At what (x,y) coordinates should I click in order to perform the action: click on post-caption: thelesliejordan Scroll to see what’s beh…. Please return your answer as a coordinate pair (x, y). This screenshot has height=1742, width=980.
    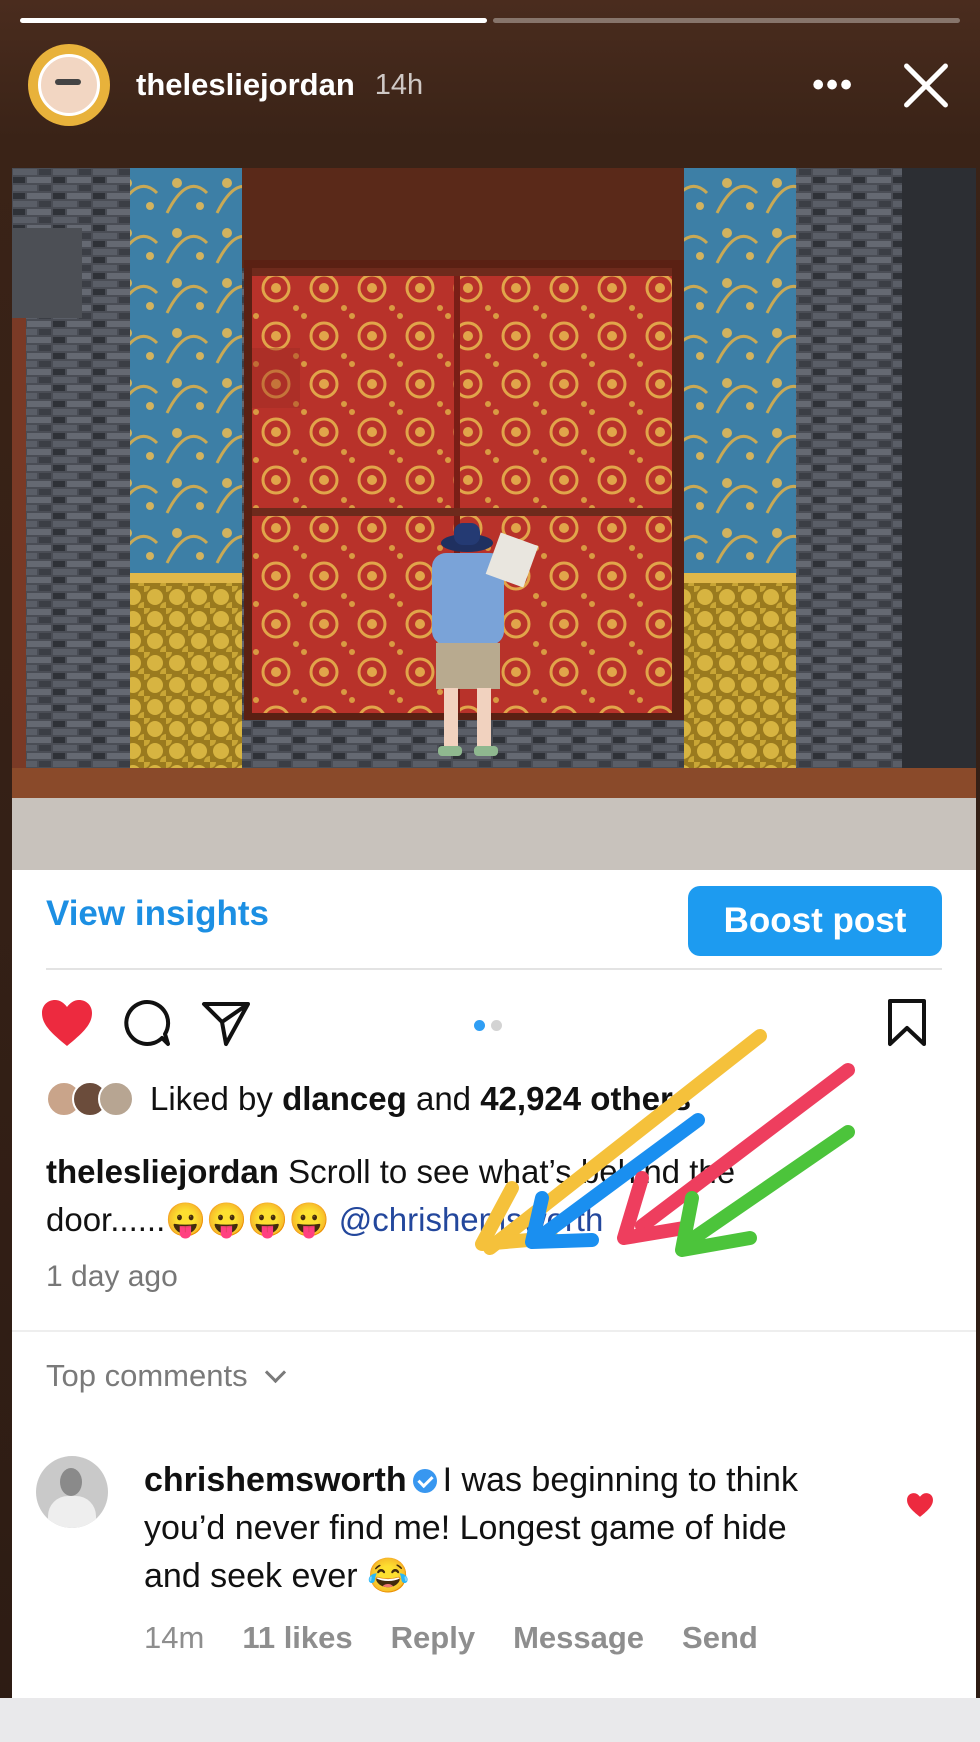
    Looking at the image, I should click on (486, 1196).